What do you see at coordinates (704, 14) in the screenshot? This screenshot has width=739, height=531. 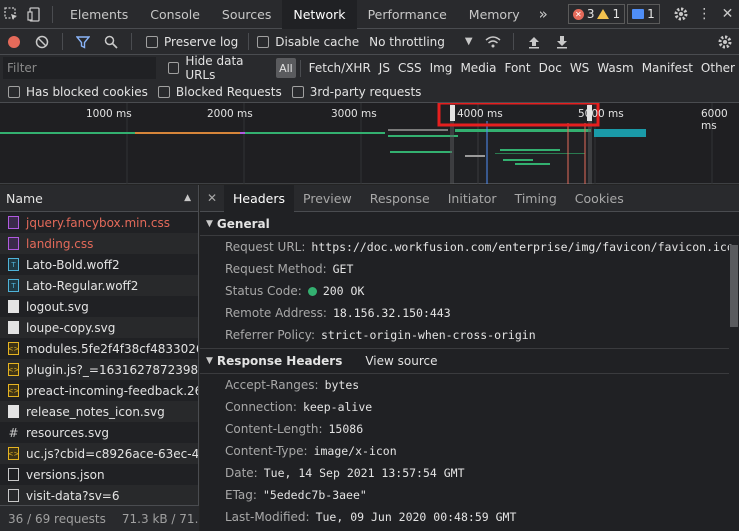 I see `more-options-icon: ⋮` at bounding box center [704, 14].